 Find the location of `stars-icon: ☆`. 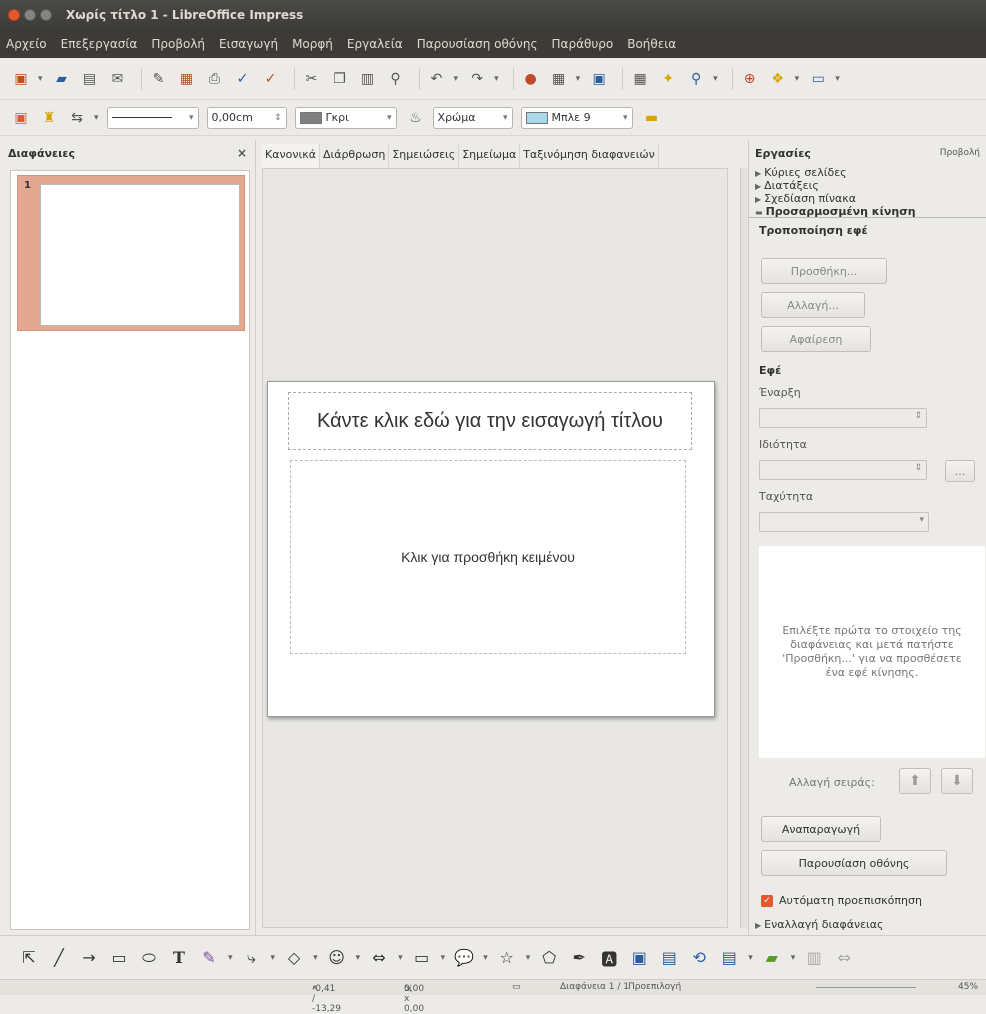

stars-icon: ☆ is located at coordinates (507, 958).